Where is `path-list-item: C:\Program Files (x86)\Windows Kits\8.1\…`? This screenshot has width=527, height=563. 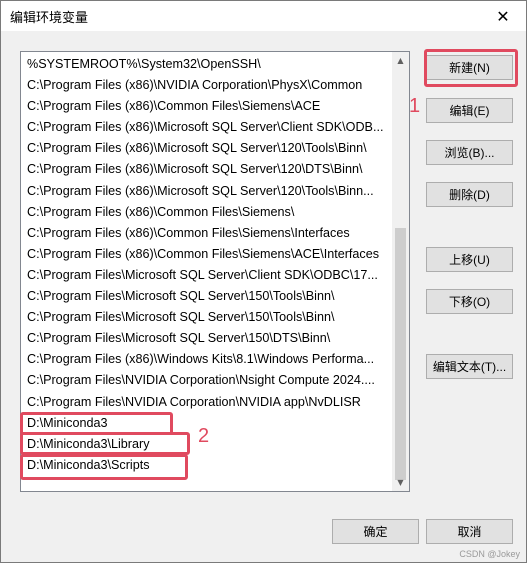
path-list-item: C:\Program Files (x86)\Windows Kits\8.1\… is located at coordinates (207, 359).